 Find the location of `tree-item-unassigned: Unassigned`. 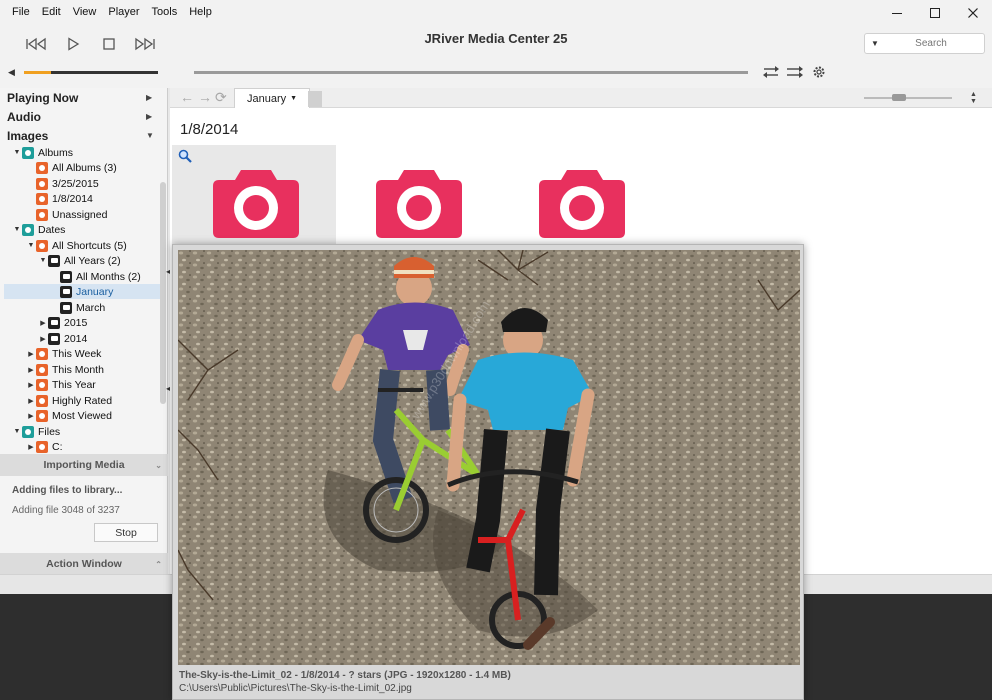

tree-item-unassigned: Unassigned is located at coordinates (66, 214).